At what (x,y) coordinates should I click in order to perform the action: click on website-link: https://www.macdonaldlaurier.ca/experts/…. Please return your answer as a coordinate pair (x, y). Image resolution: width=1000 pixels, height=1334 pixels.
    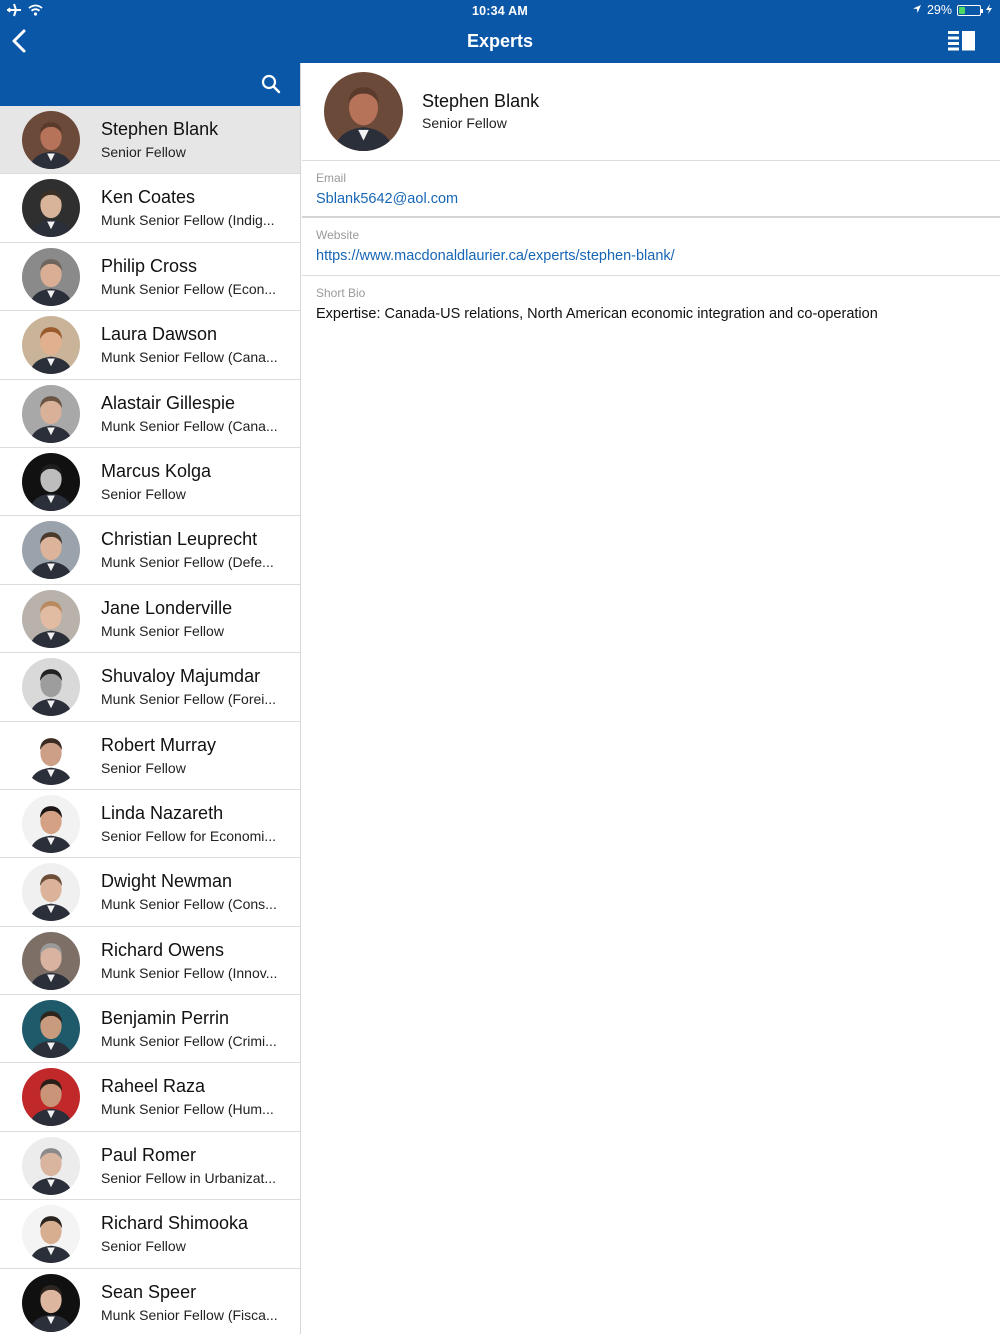
    Looking at the image, I should click on (658, 256).